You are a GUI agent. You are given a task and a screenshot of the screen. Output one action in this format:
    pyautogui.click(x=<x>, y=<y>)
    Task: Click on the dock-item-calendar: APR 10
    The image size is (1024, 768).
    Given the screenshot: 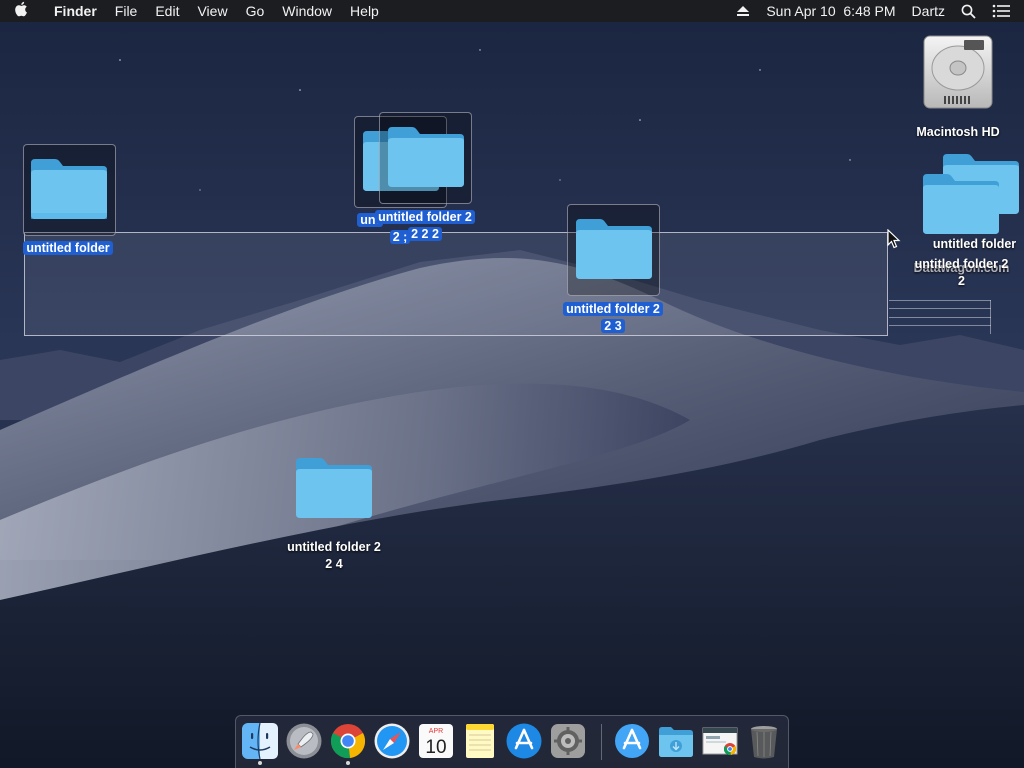 What is the action you would take?
    pyautogui.click(x=436, y=741)
    